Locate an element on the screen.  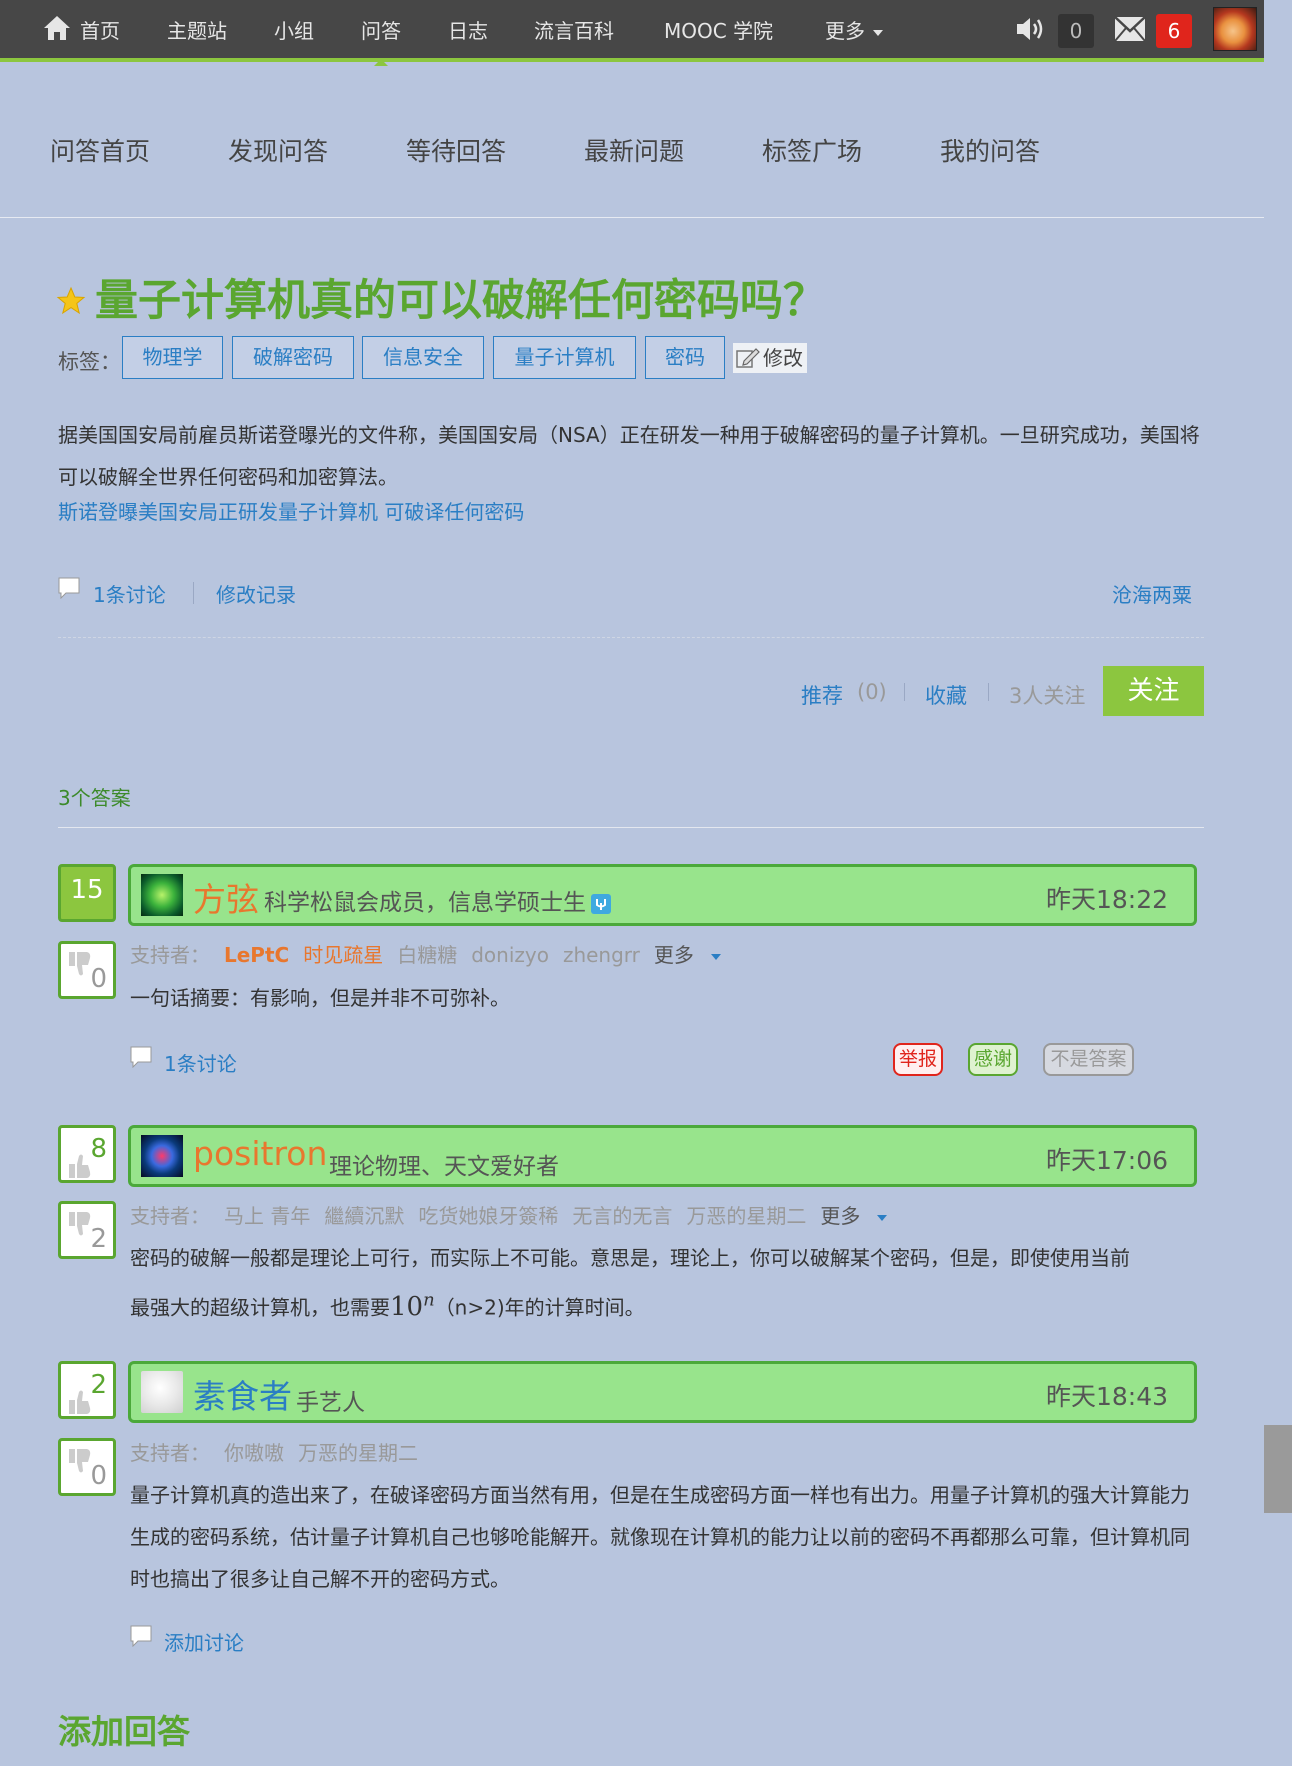
tag-info-security: 信息安全 is located at coordinates (423, 357).